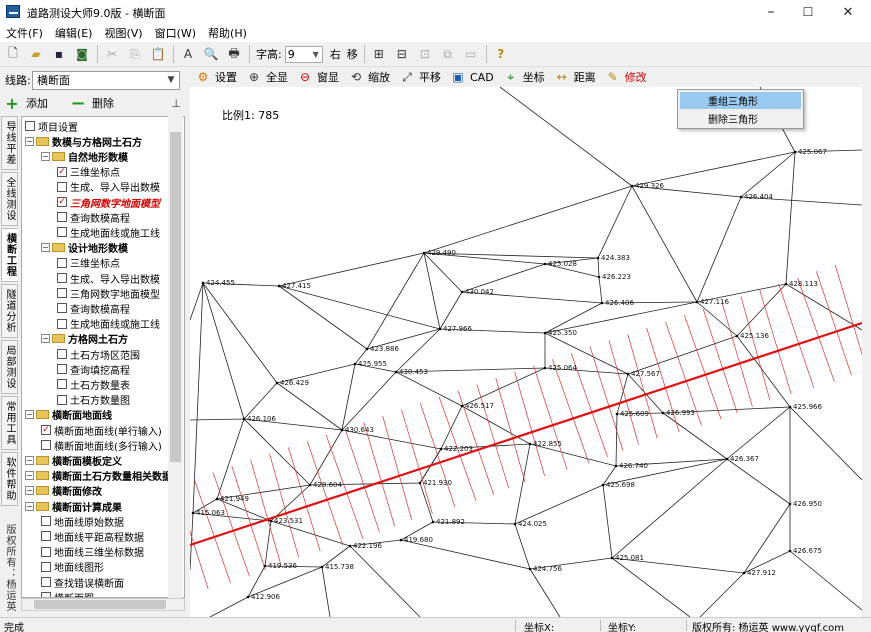 Image resolution: width=871 pixels, height=632 pixels. What do you see at coordinates (108, 278) in the screenshot?
I see `tree-item-des-generate-dtm: 生成、导入导出数模` at bounding box center [108, 278].